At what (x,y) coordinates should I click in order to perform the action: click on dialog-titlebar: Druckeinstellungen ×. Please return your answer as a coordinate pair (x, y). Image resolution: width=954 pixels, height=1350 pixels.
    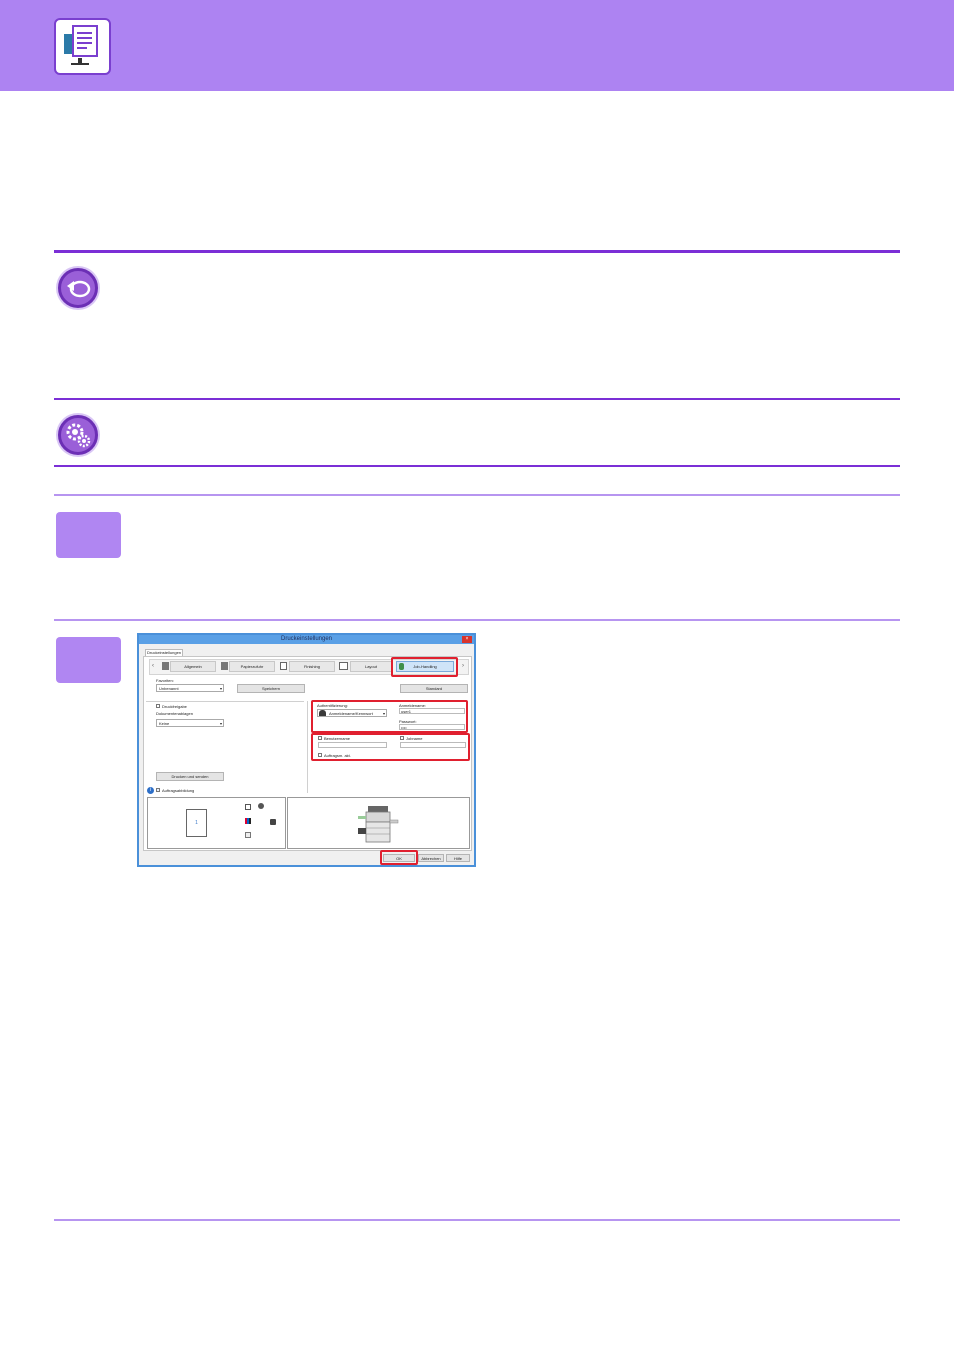
    Looking at the image, I should click on (306, 639).